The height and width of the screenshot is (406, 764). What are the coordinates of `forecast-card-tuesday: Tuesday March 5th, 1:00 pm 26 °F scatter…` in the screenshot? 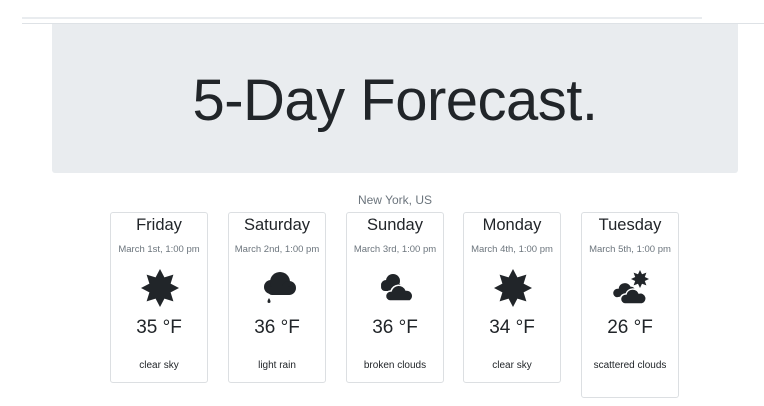 It's located at (630, 305).